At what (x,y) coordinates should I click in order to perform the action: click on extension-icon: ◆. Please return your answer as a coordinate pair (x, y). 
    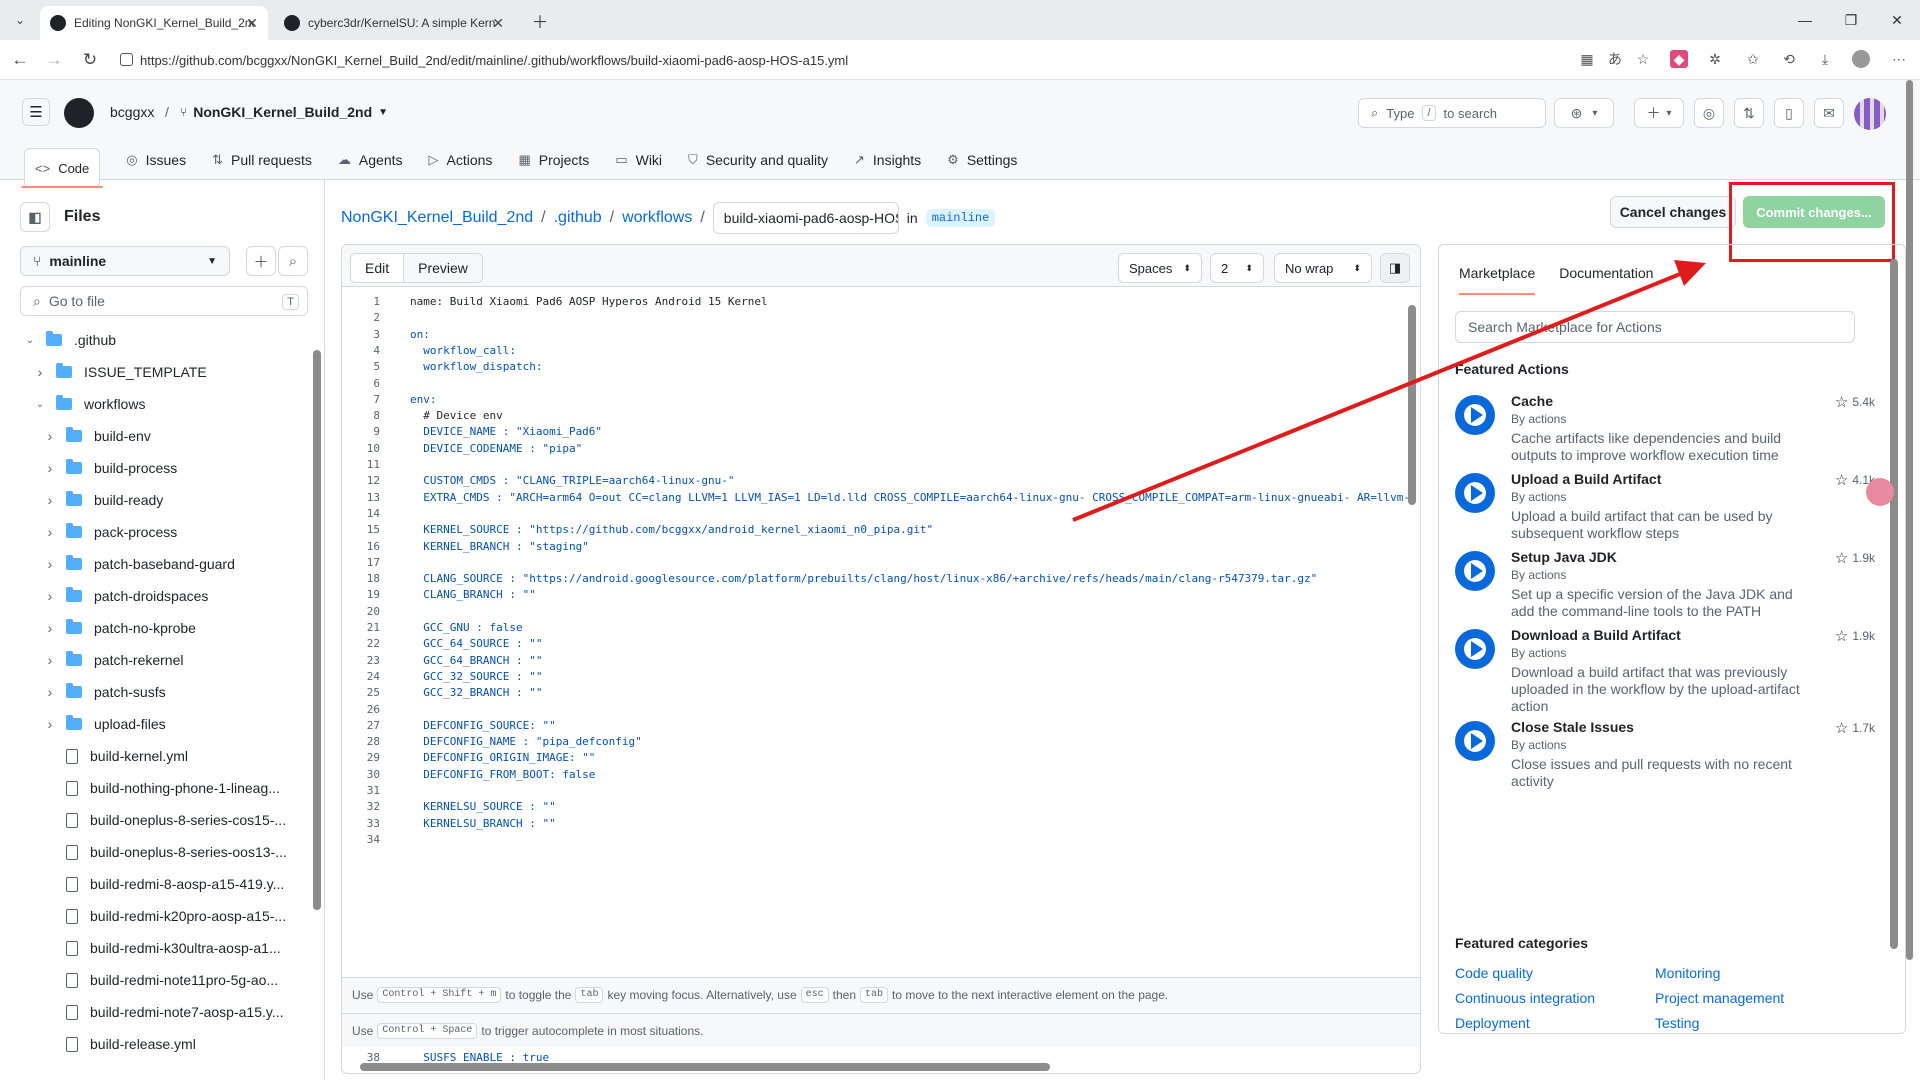
    Looking at the image, I should click on (1679, 59).